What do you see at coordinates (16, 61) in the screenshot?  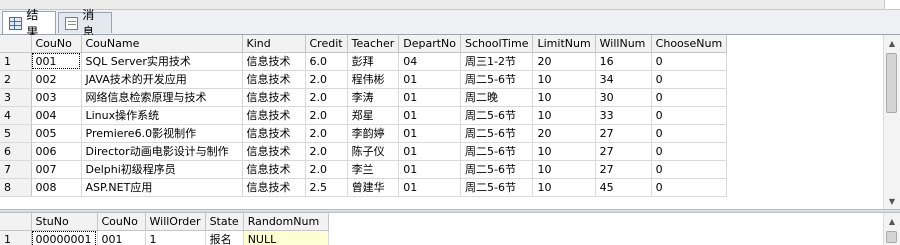 I see `row-number: 1` at bounding box center [16, 61].